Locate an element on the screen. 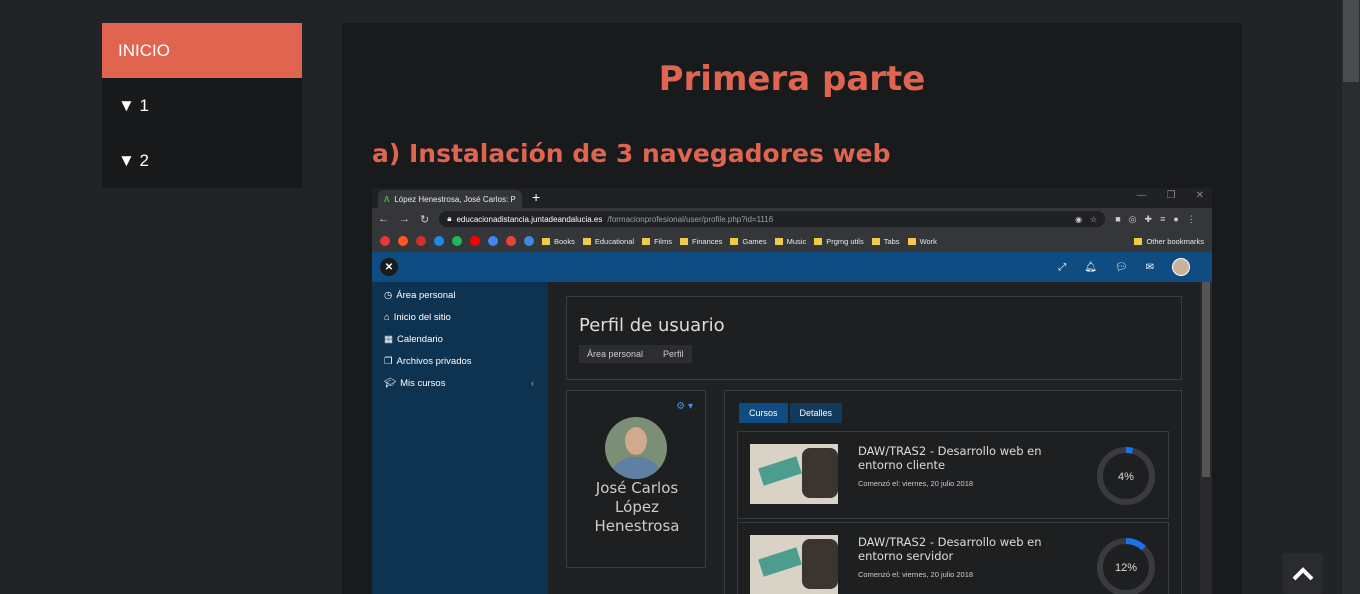  expand-icon: ⤢ is located at coordinates (1062, 267).